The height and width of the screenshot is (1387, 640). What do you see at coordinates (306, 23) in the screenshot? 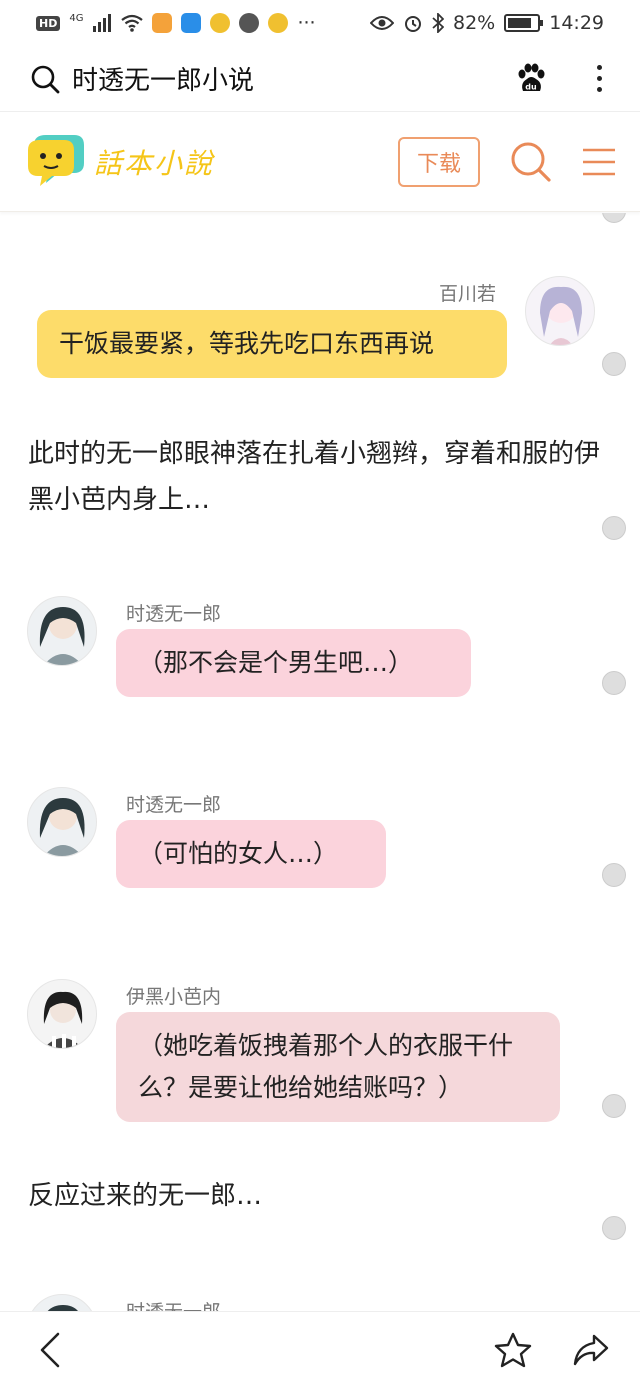
I see `more-notifications-icon: ···` at bounding box center [306, 23].